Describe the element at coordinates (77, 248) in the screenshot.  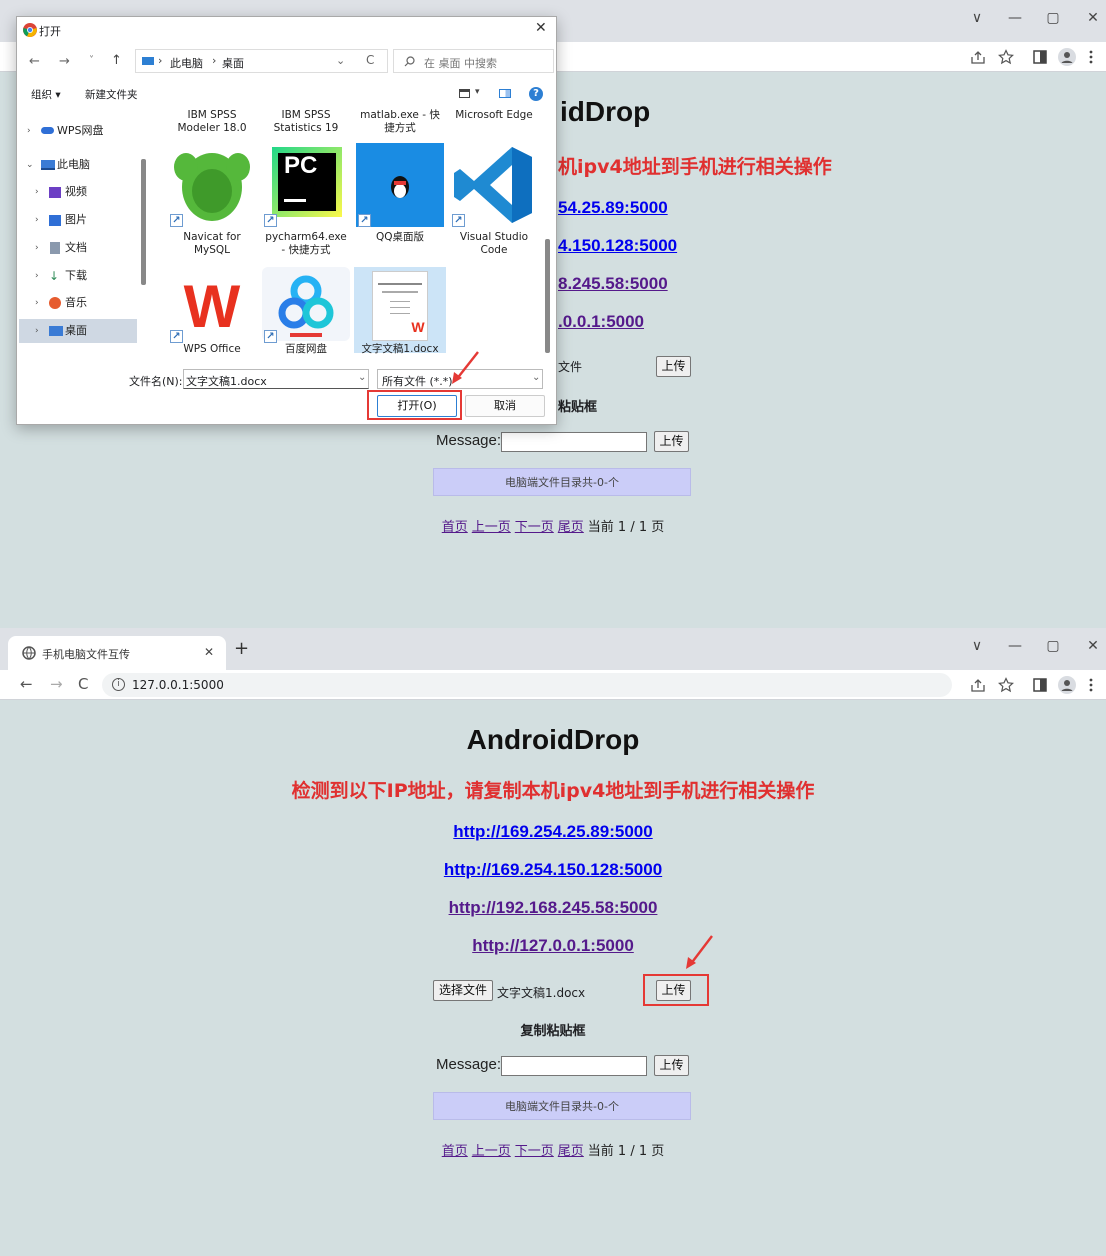
I see `tree-item-documents: › 文档` at that location.